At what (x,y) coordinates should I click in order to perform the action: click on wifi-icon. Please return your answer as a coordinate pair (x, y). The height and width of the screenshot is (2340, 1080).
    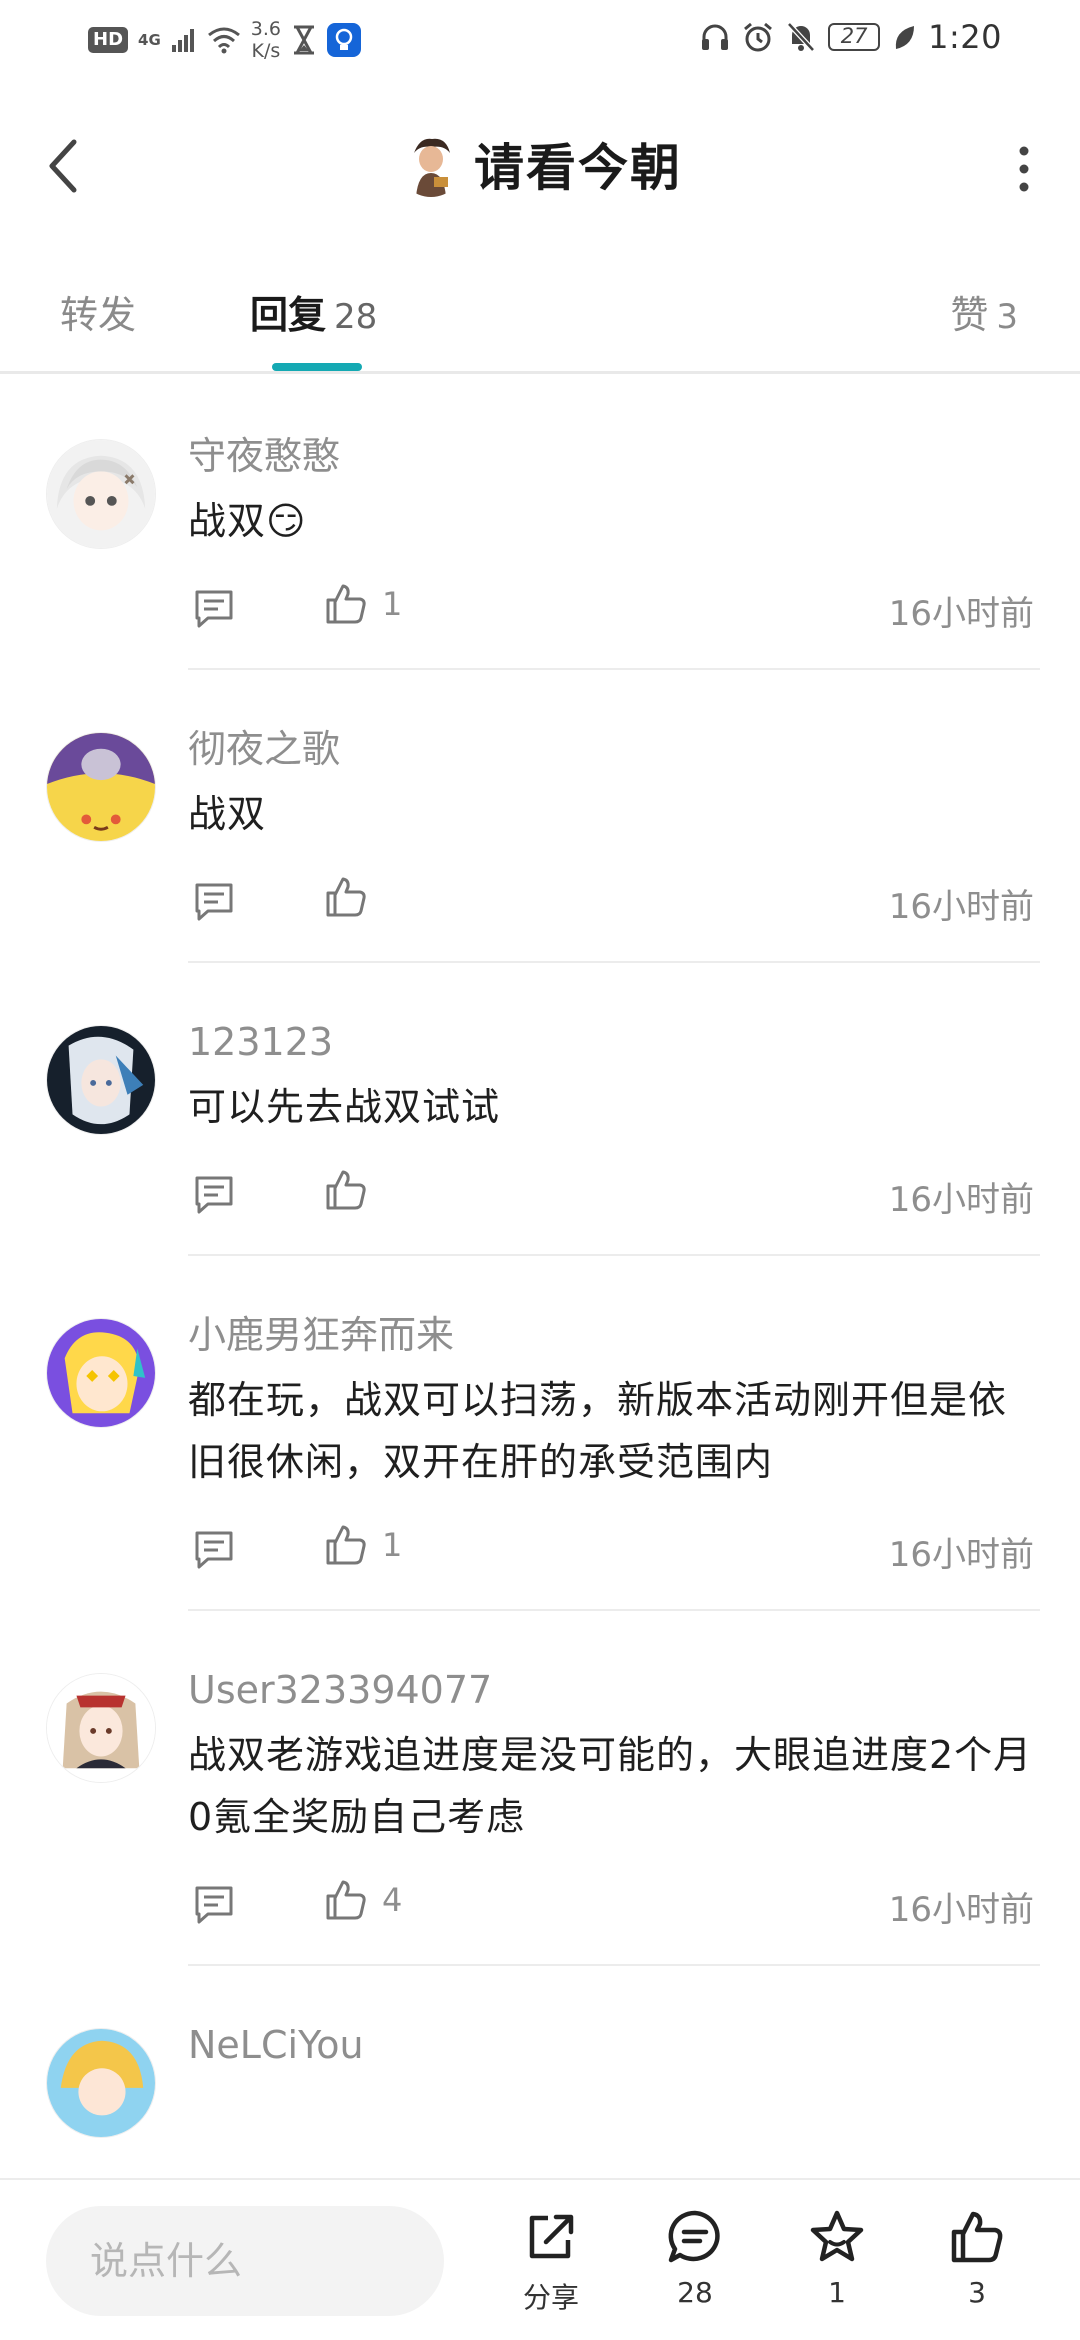
    Looking at the image, I should click on (223, 40).